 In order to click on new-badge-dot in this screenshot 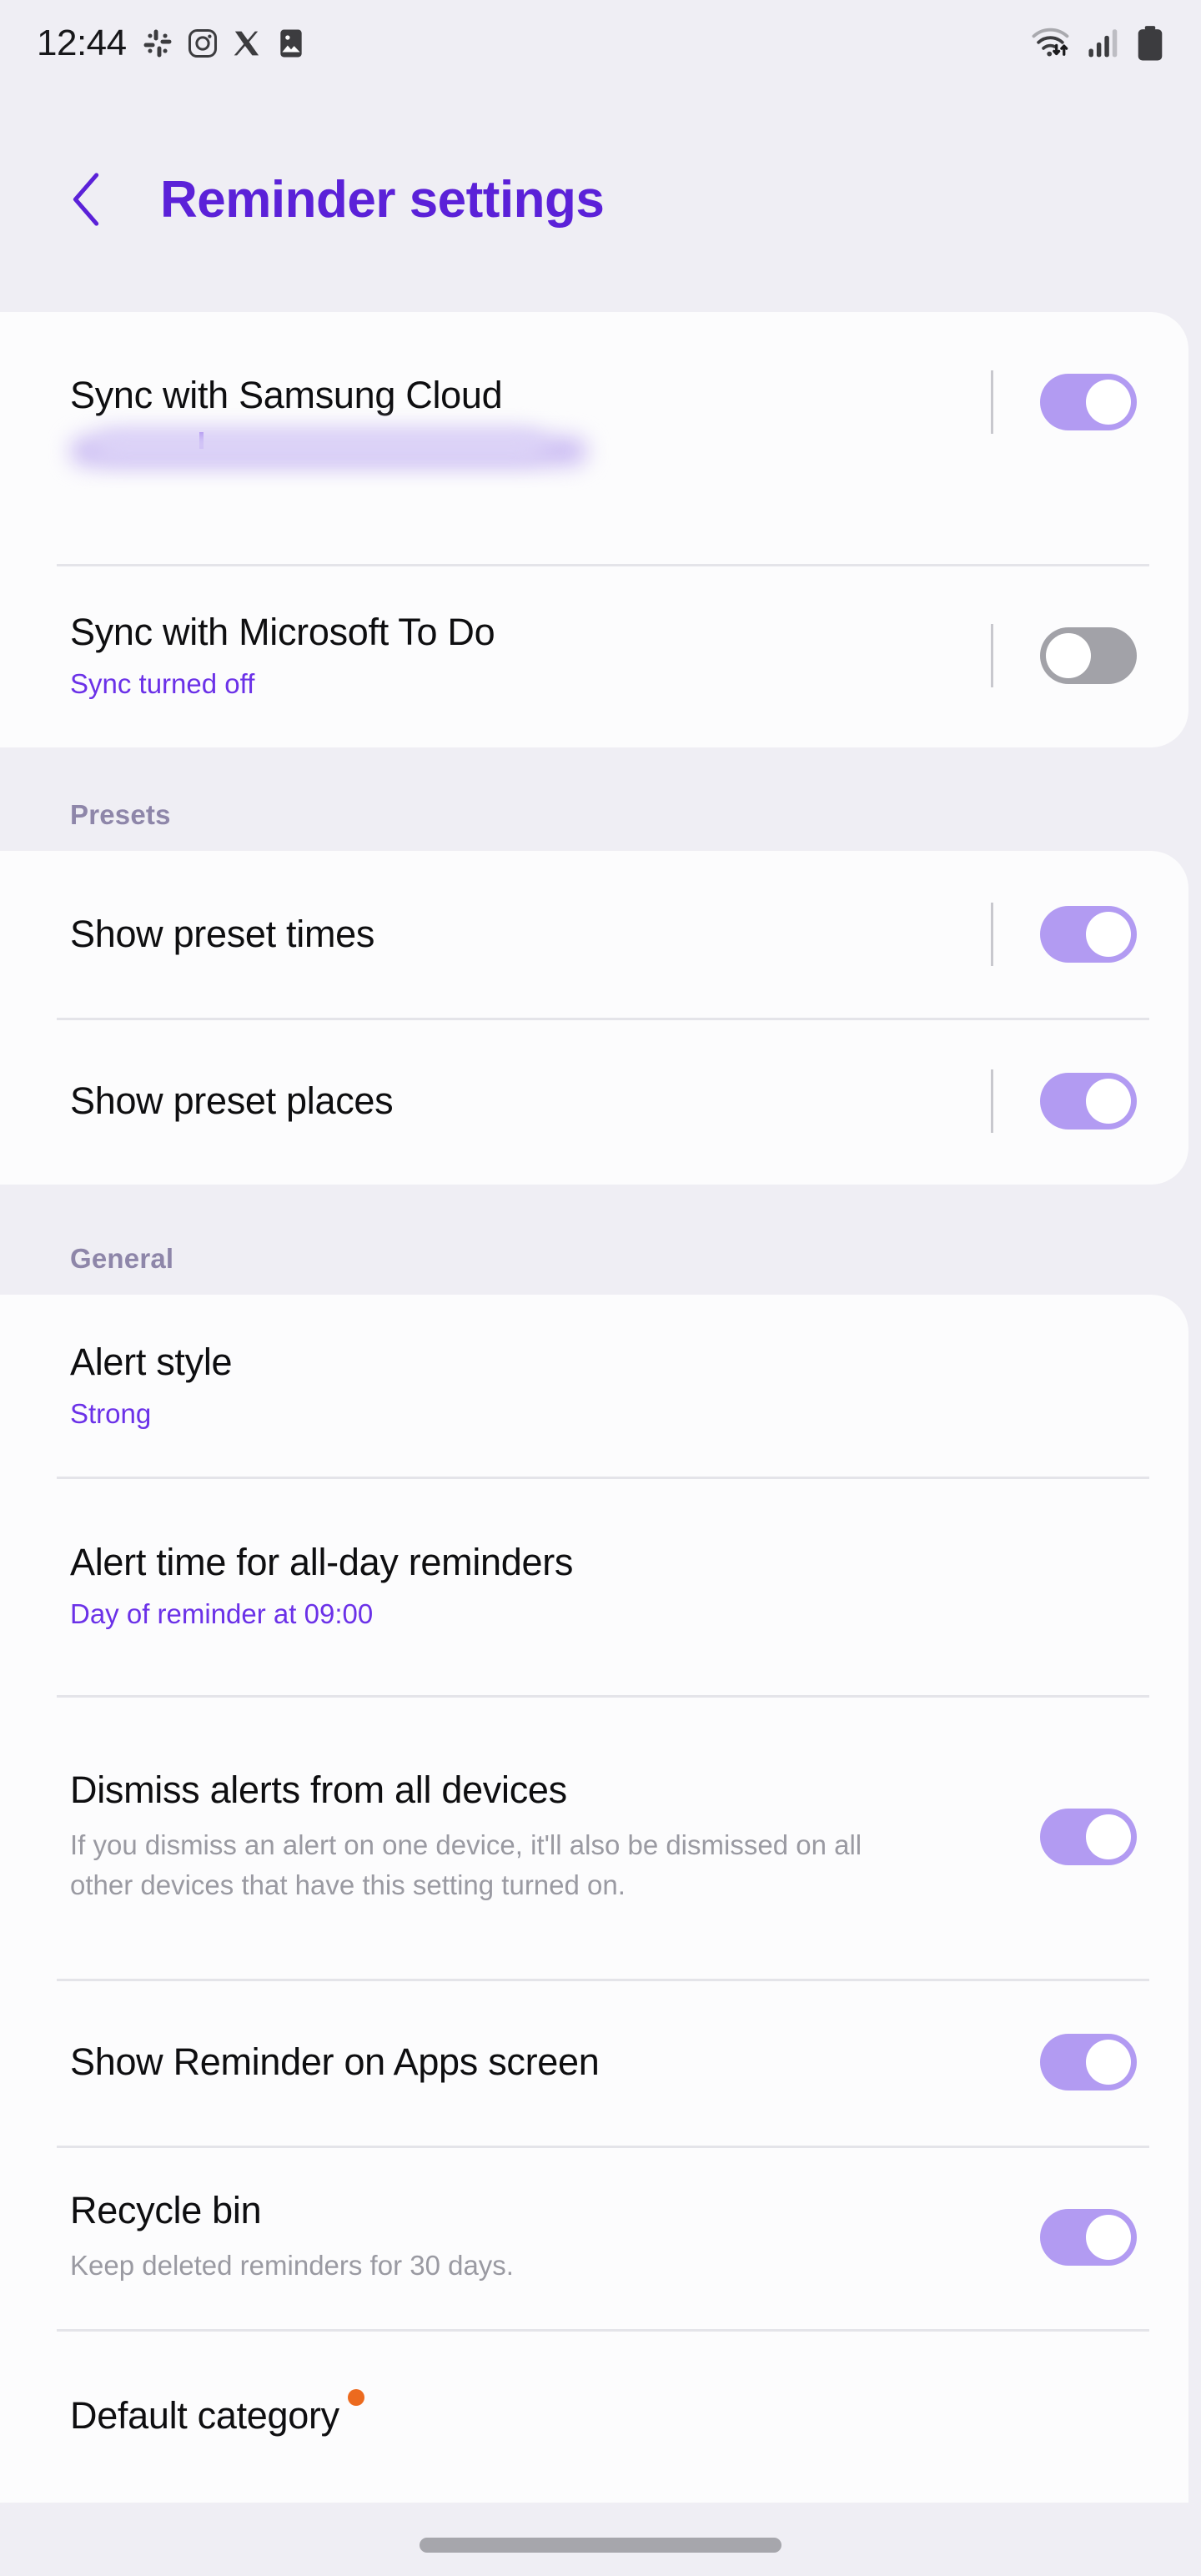, I will do `click(356, 2398)`.